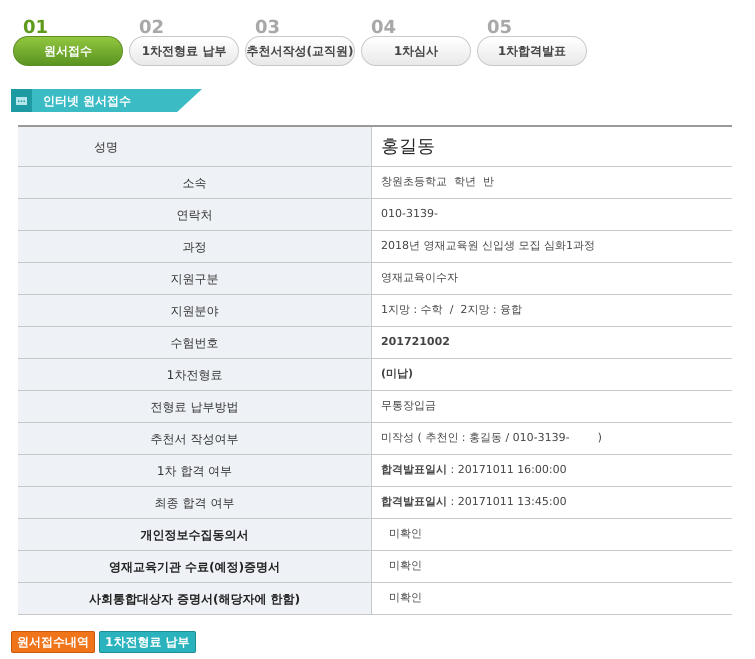 The width and height of the screenshot is (755, 659). What do you see at coordinates (194, 279) in the screenshot?
I see `field-label: 지원구분` at bounding box center [194, 279].